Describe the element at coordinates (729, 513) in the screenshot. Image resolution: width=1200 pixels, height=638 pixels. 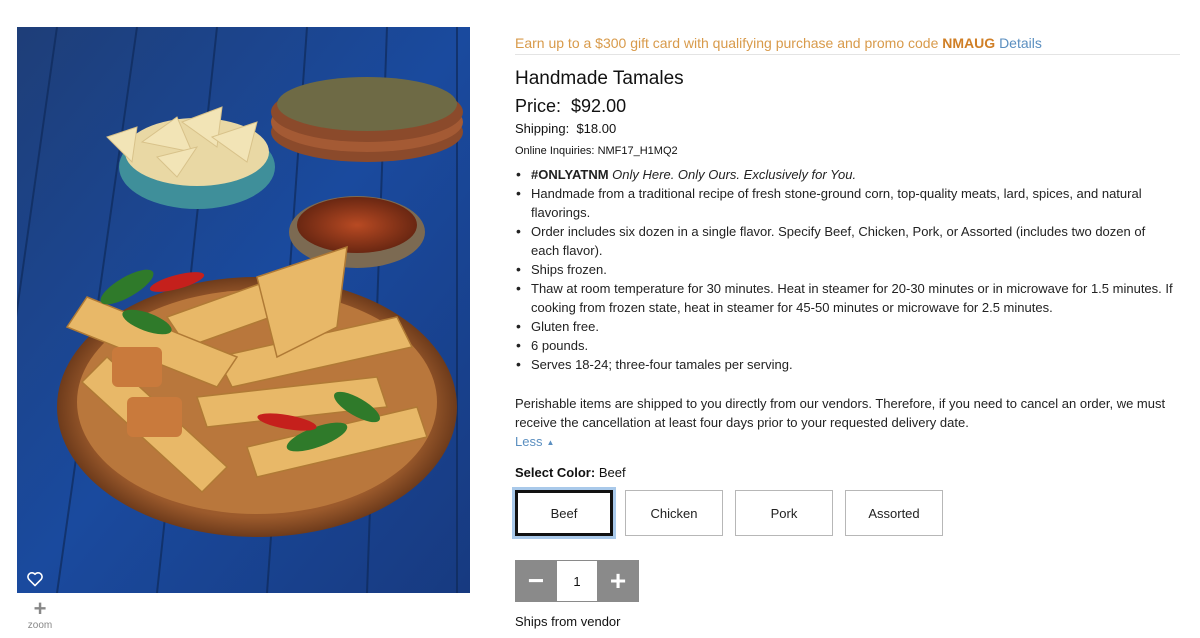
I see `color-options: Beef Chicken Pork Assorted` at that location.